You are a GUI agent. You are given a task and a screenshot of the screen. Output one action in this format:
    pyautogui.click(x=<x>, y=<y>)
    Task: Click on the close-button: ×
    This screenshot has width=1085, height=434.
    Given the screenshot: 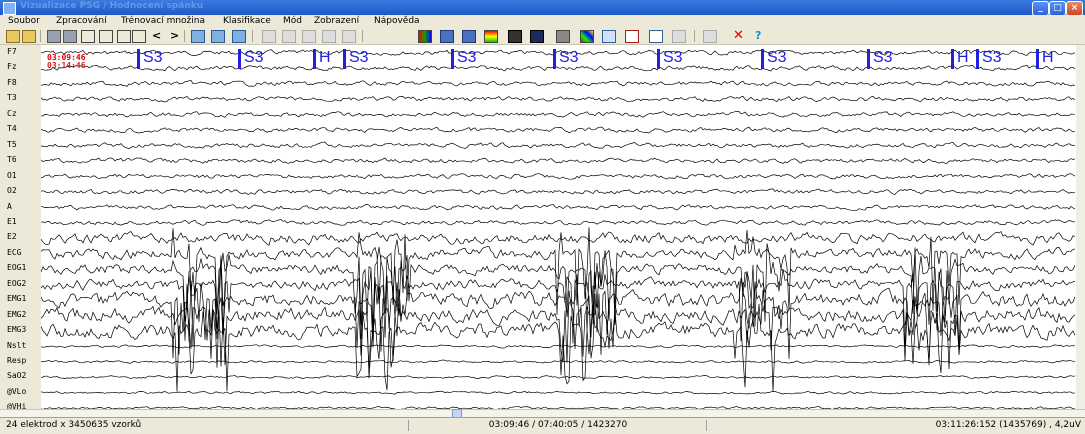 What is the action you would take?
    pyautogui.click(x=1074, y=8)
    